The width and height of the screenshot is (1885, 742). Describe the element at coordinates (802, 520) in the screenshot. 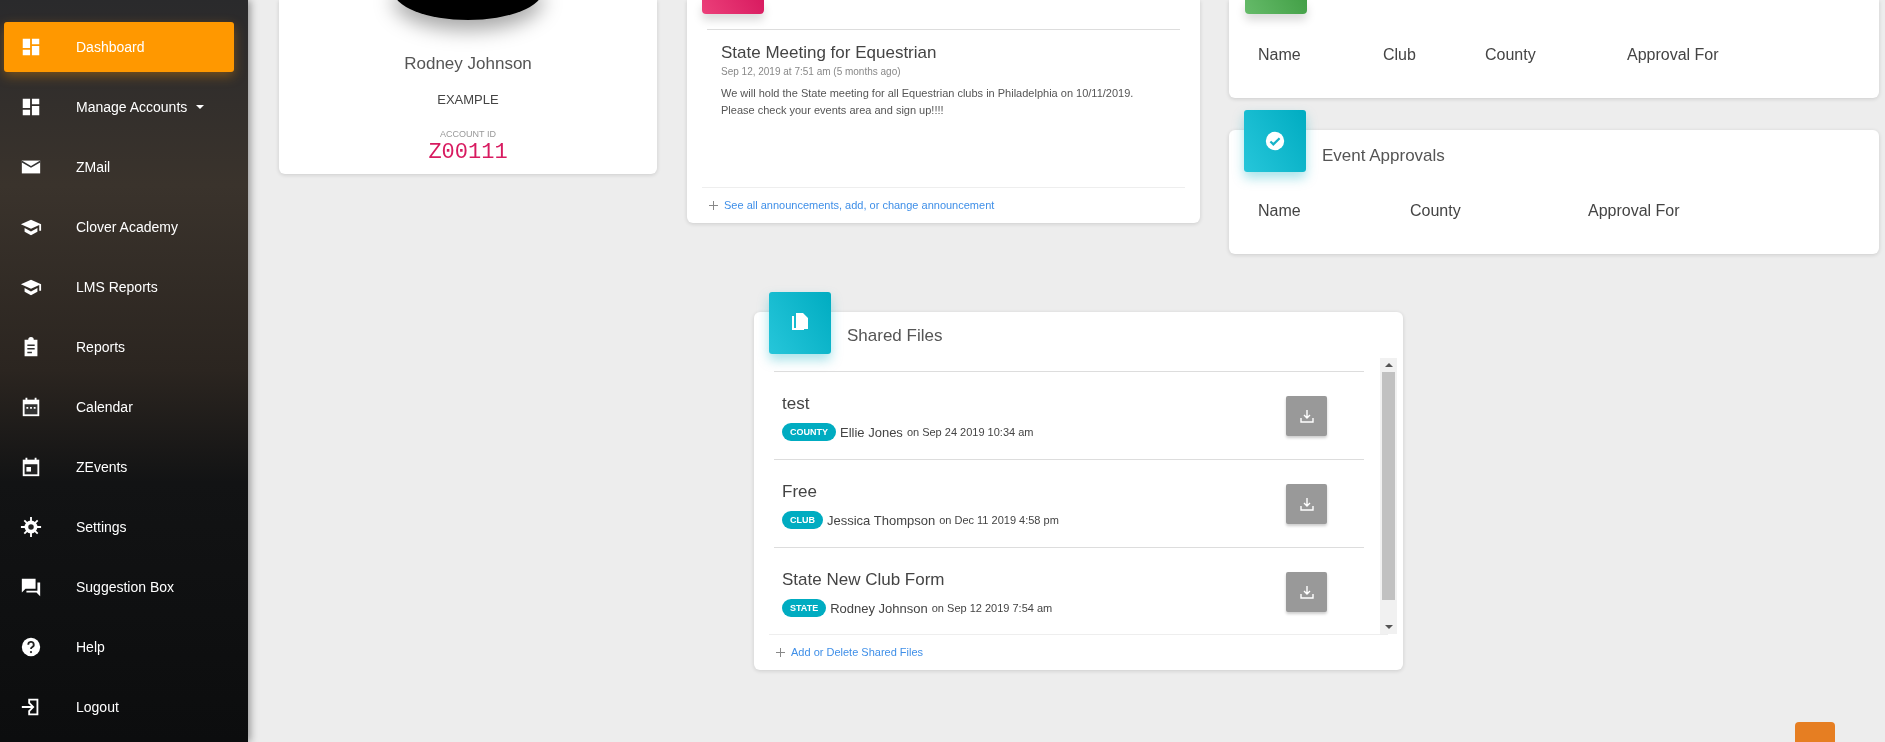

I see `level-tag: CLUB` at that location.